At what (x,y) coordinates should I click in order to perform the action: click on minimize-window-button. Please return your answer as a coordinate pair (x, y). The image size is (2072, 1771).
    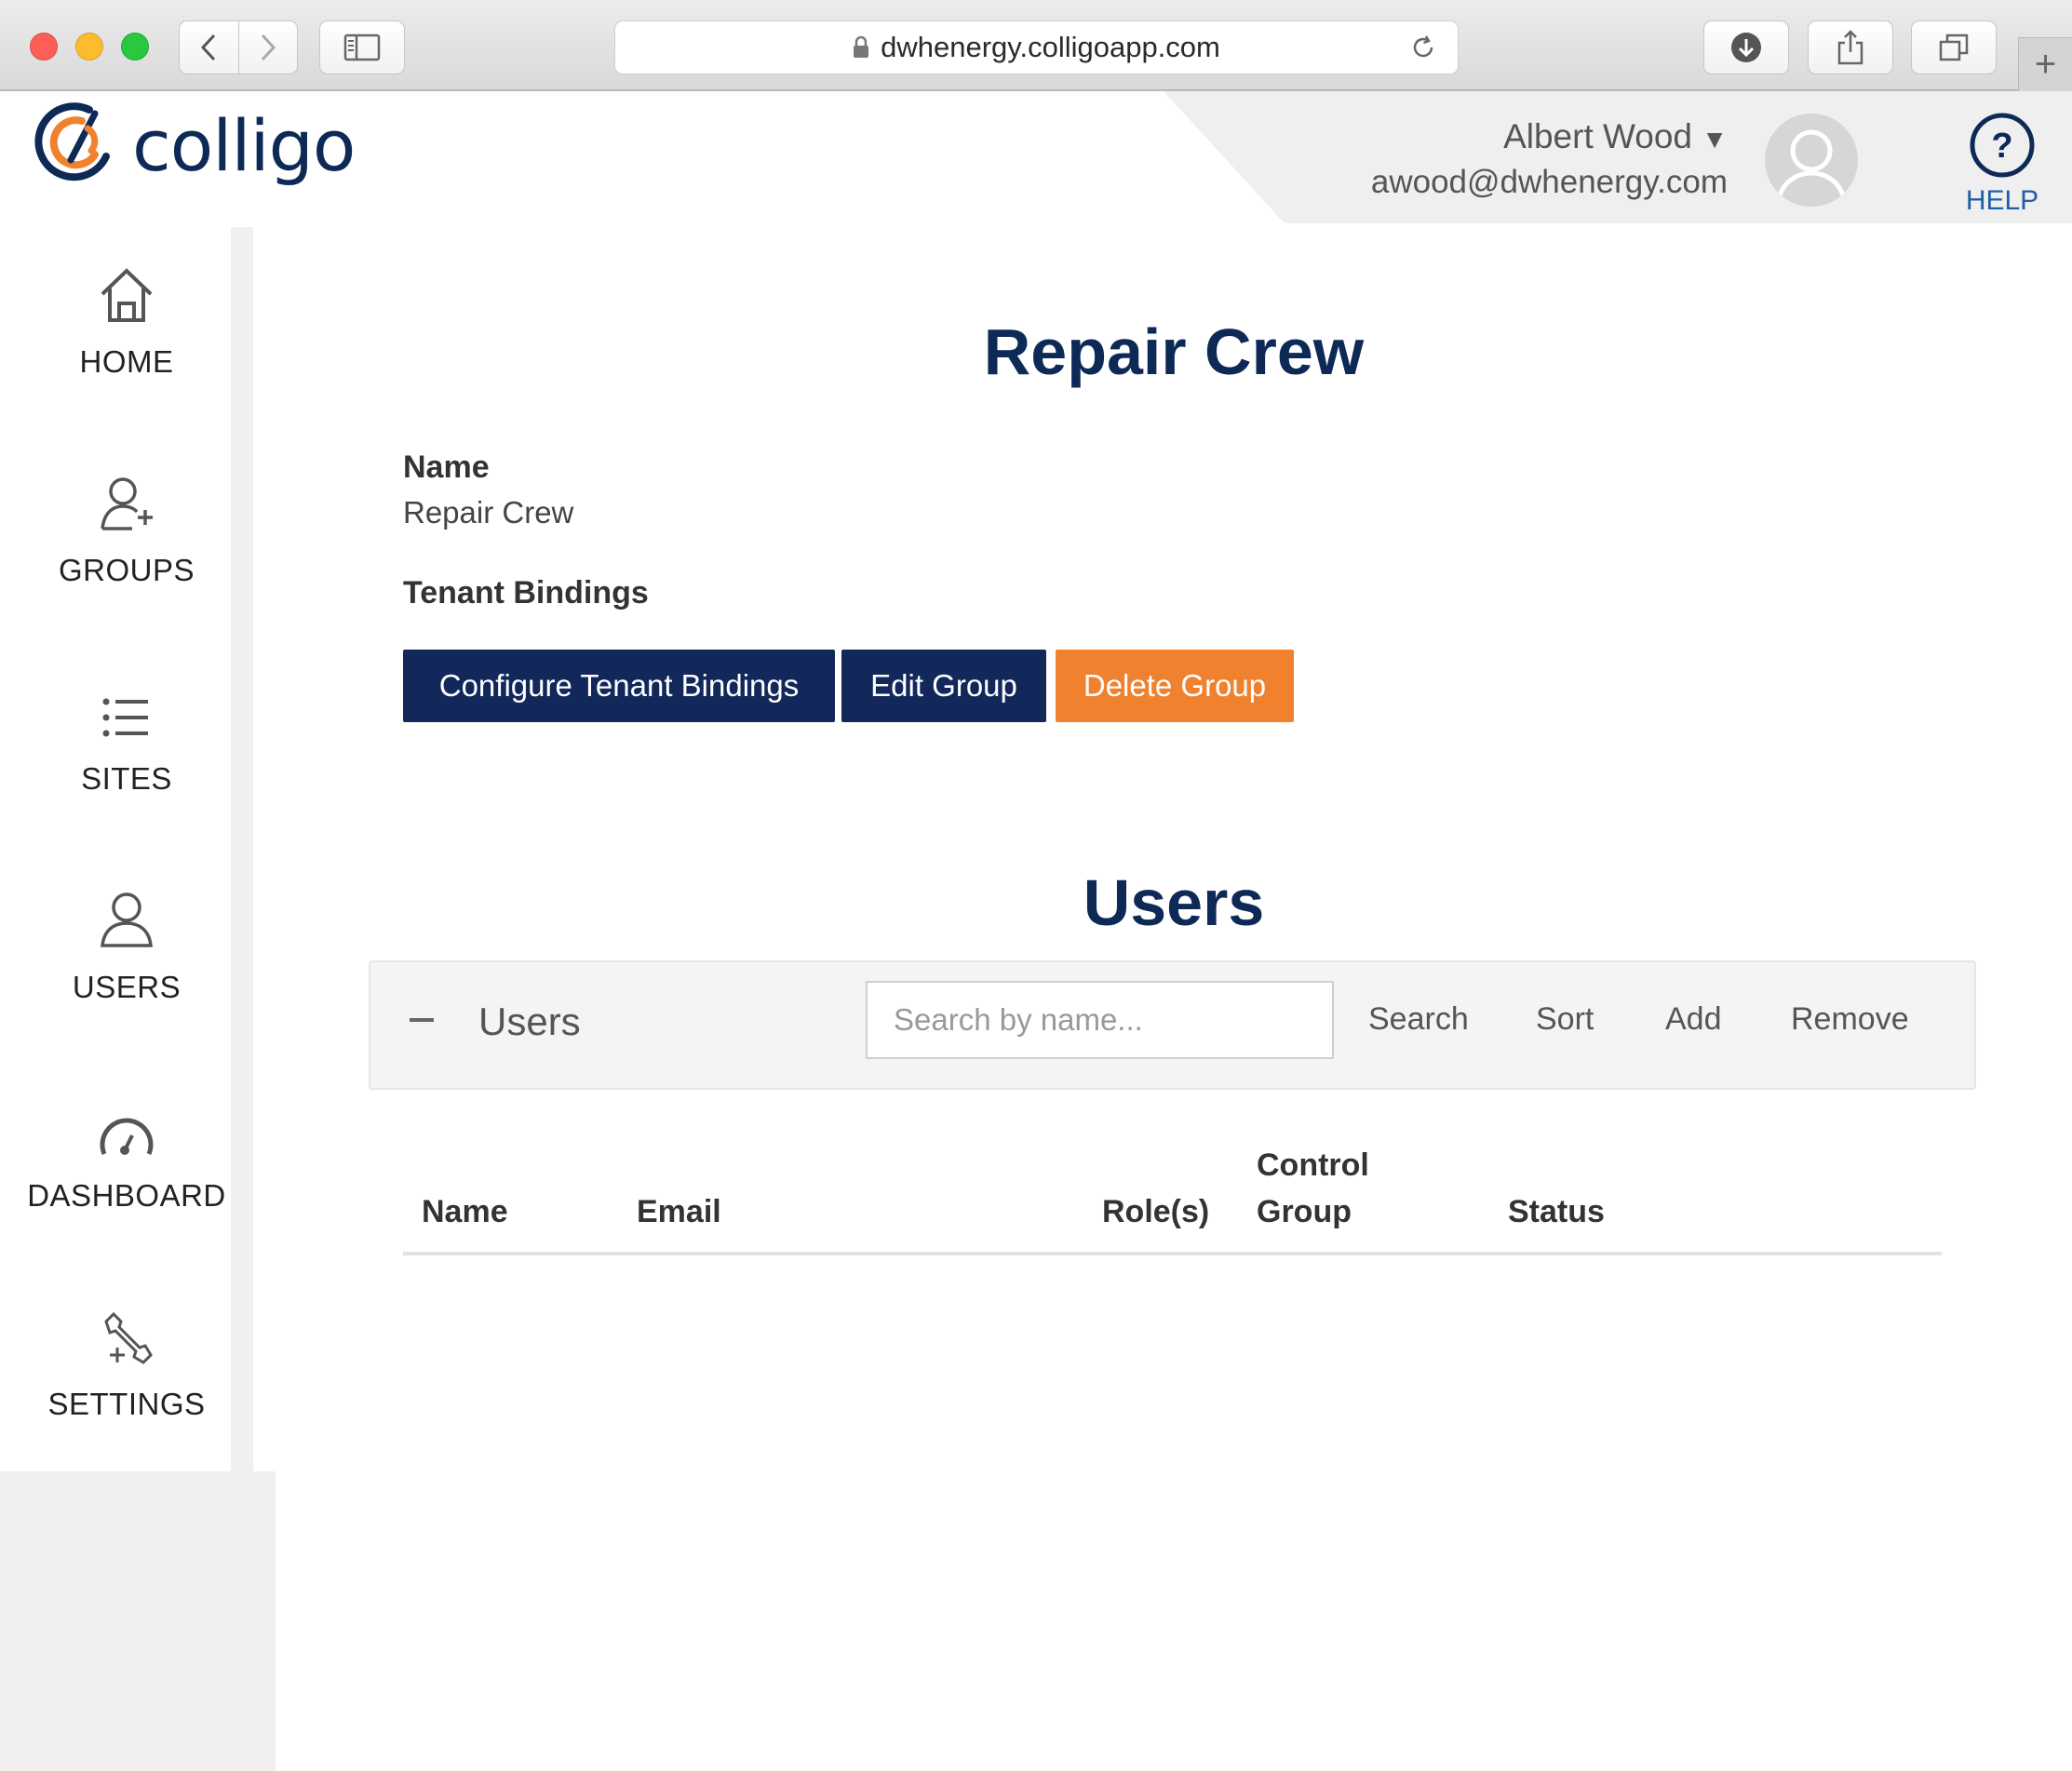
    Looking at the image, I should click on (89, 46).